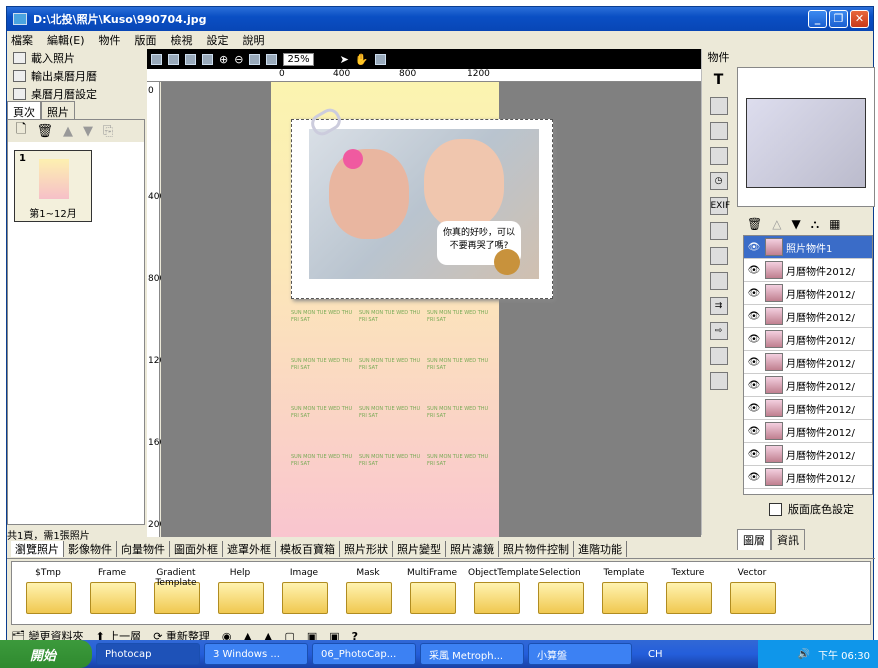  I want to click on tab-browse-photos: 瀏覽照片, so click(37, 548).